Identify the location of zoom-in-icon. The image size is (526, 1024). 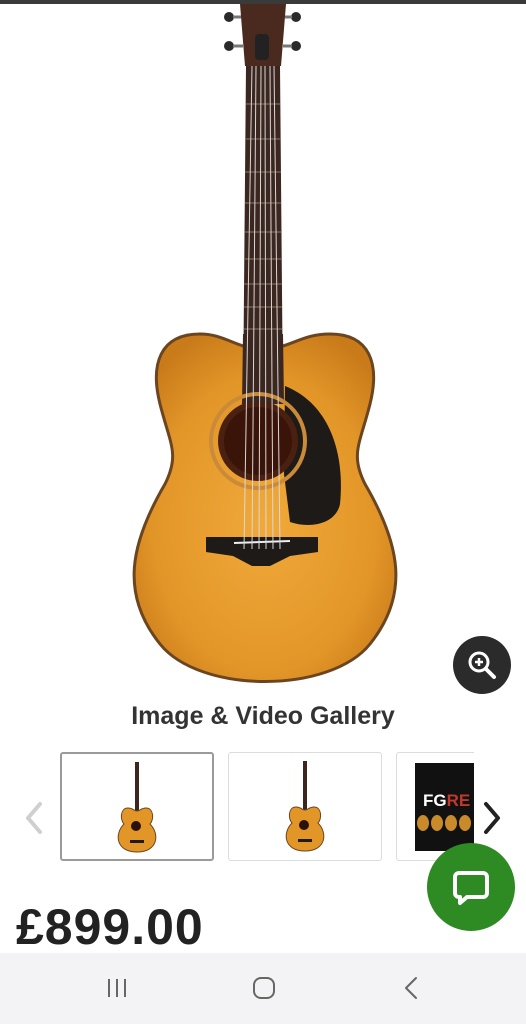
(482, 665).